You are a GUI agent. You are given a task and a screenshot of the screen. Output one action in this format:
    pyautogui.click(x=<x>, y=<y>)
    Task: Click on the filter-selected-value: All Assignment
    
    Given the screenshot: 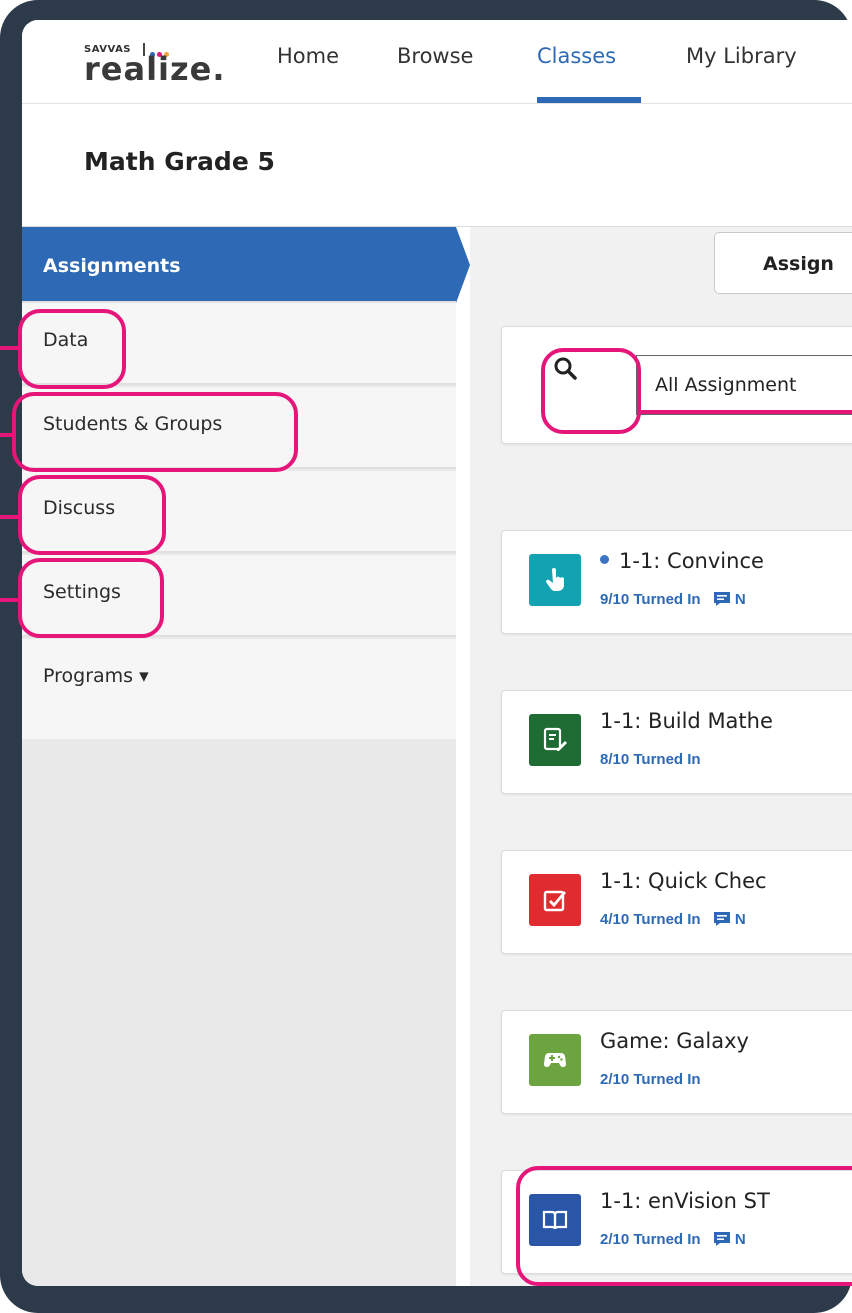 What is the action you would take?
    pyautogui.click(x=726, y=385)
    